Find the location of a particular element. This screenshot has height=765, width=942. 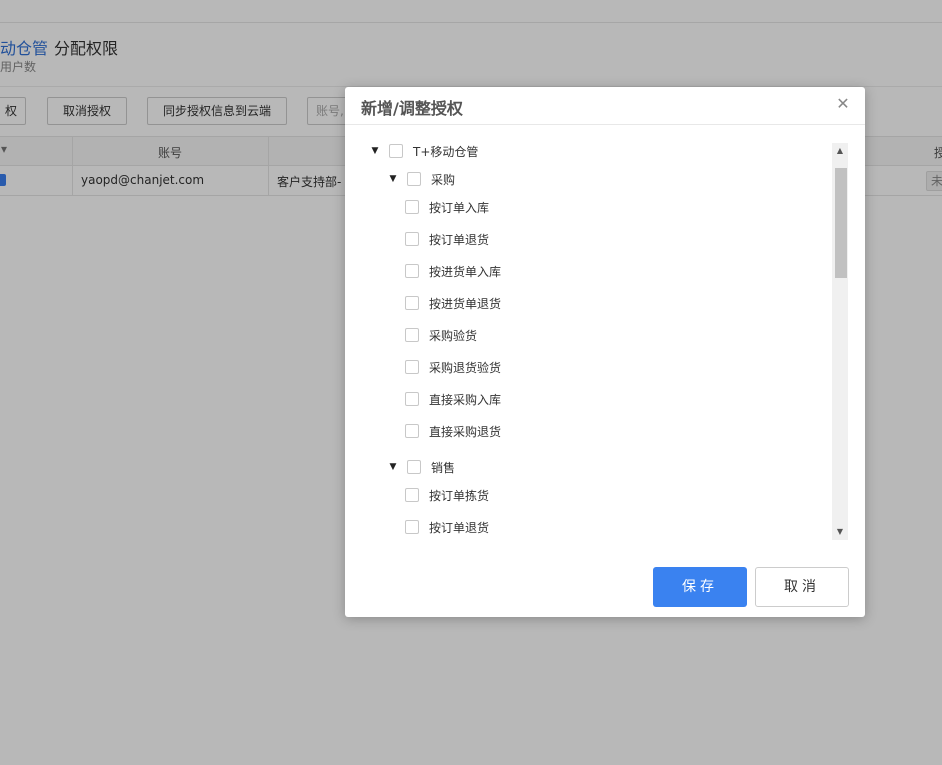

tree-node: 直接采购退货 is located at coordinates (453, 431).